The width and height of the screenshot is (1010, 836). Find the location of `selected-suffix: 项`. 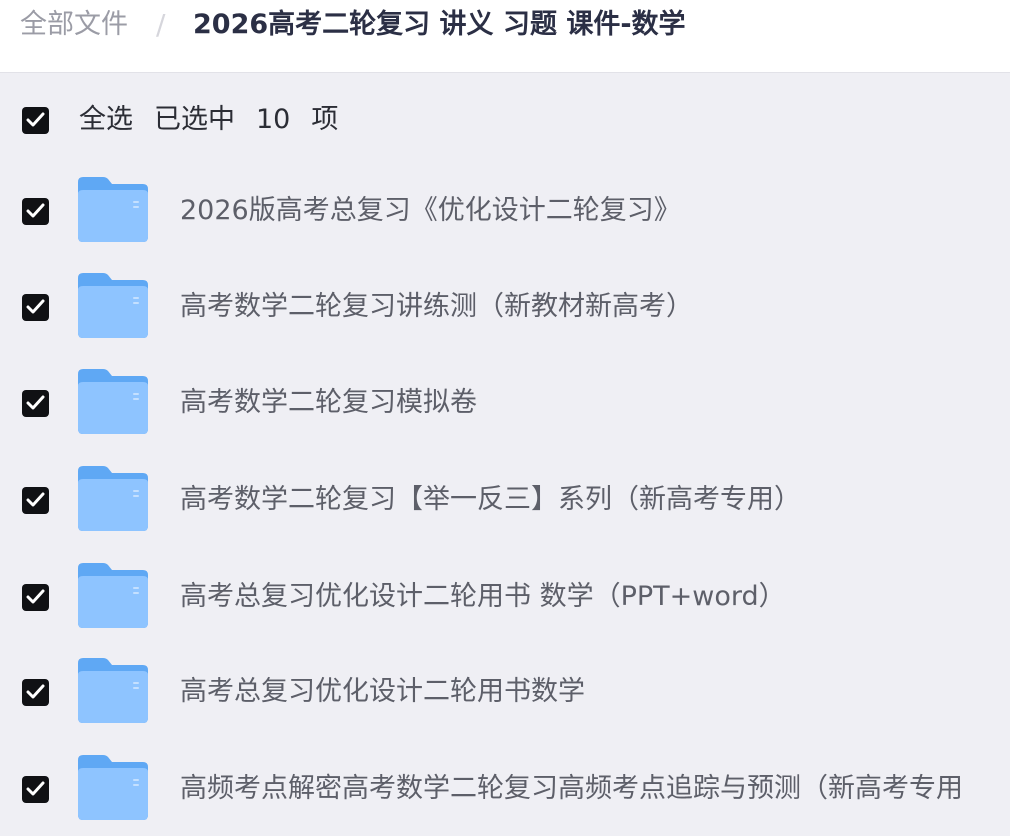

selected-suffix: 项 is located at coordinates (325, 119).